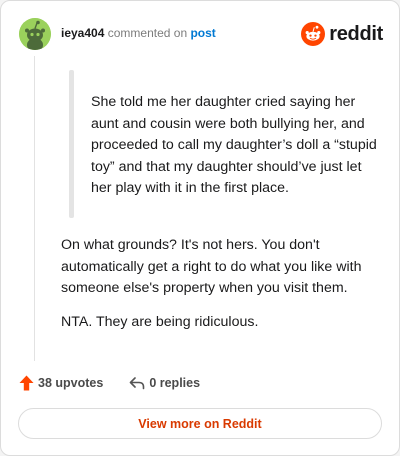  Describe the element at coordinates (71, 144) in the screenshot. I see `quote-bar` at that location.